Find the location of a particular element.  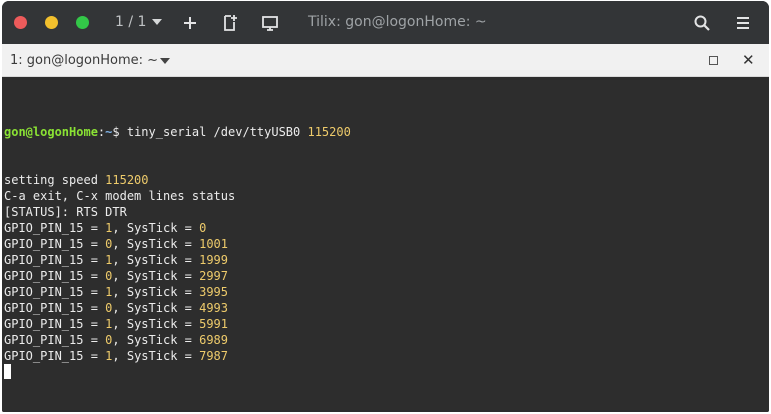

terminal-line: GPIO_PIN_15 = 1, SysTick = 1999 is located at coordinates (177, 260).